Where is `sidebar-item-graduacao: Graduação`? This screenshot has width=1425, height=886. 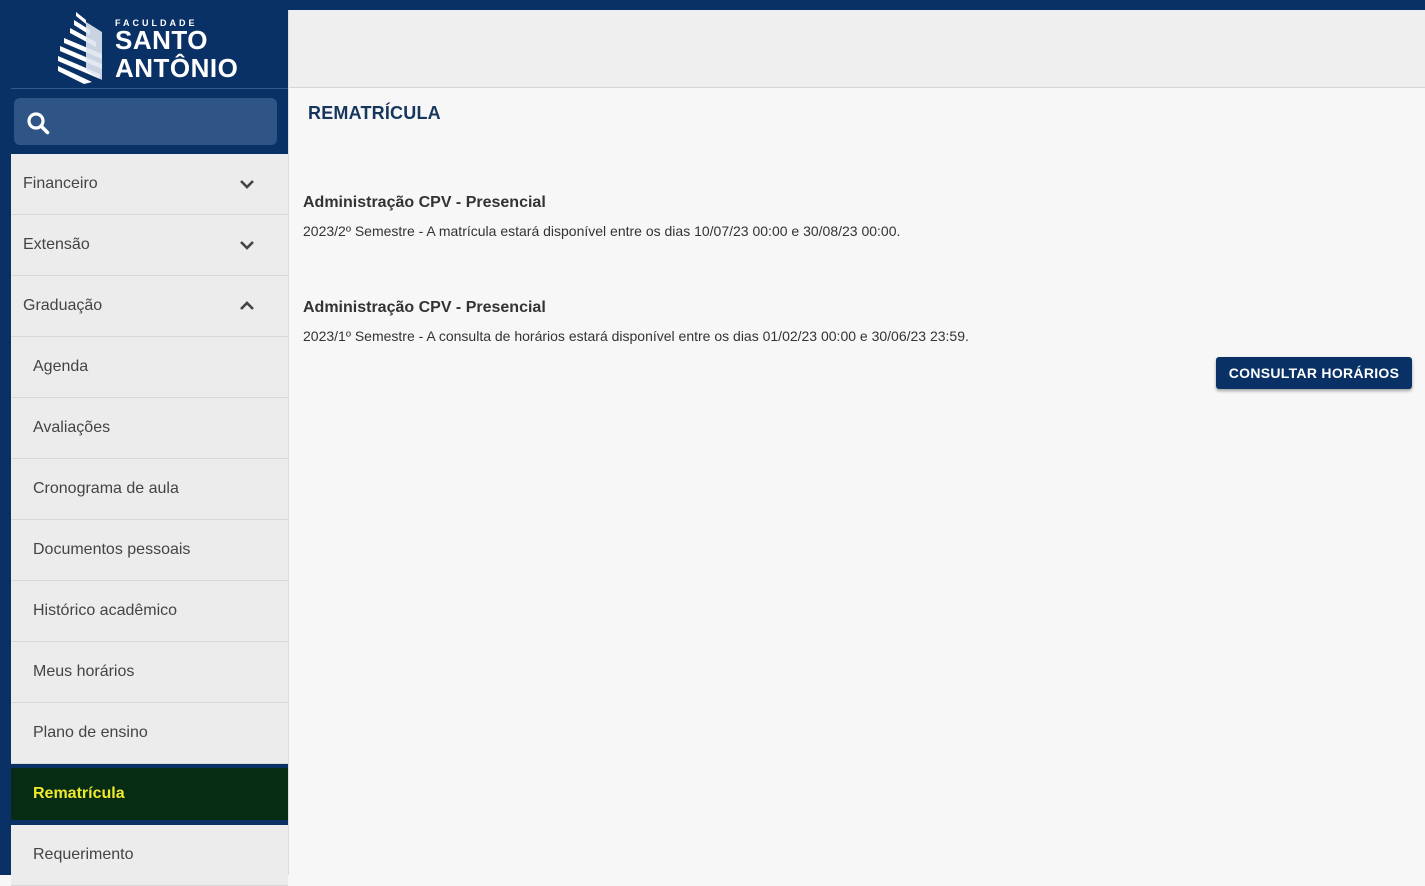 sidebar-item-graduacao: Graduação is located at coordinates (149, 306).